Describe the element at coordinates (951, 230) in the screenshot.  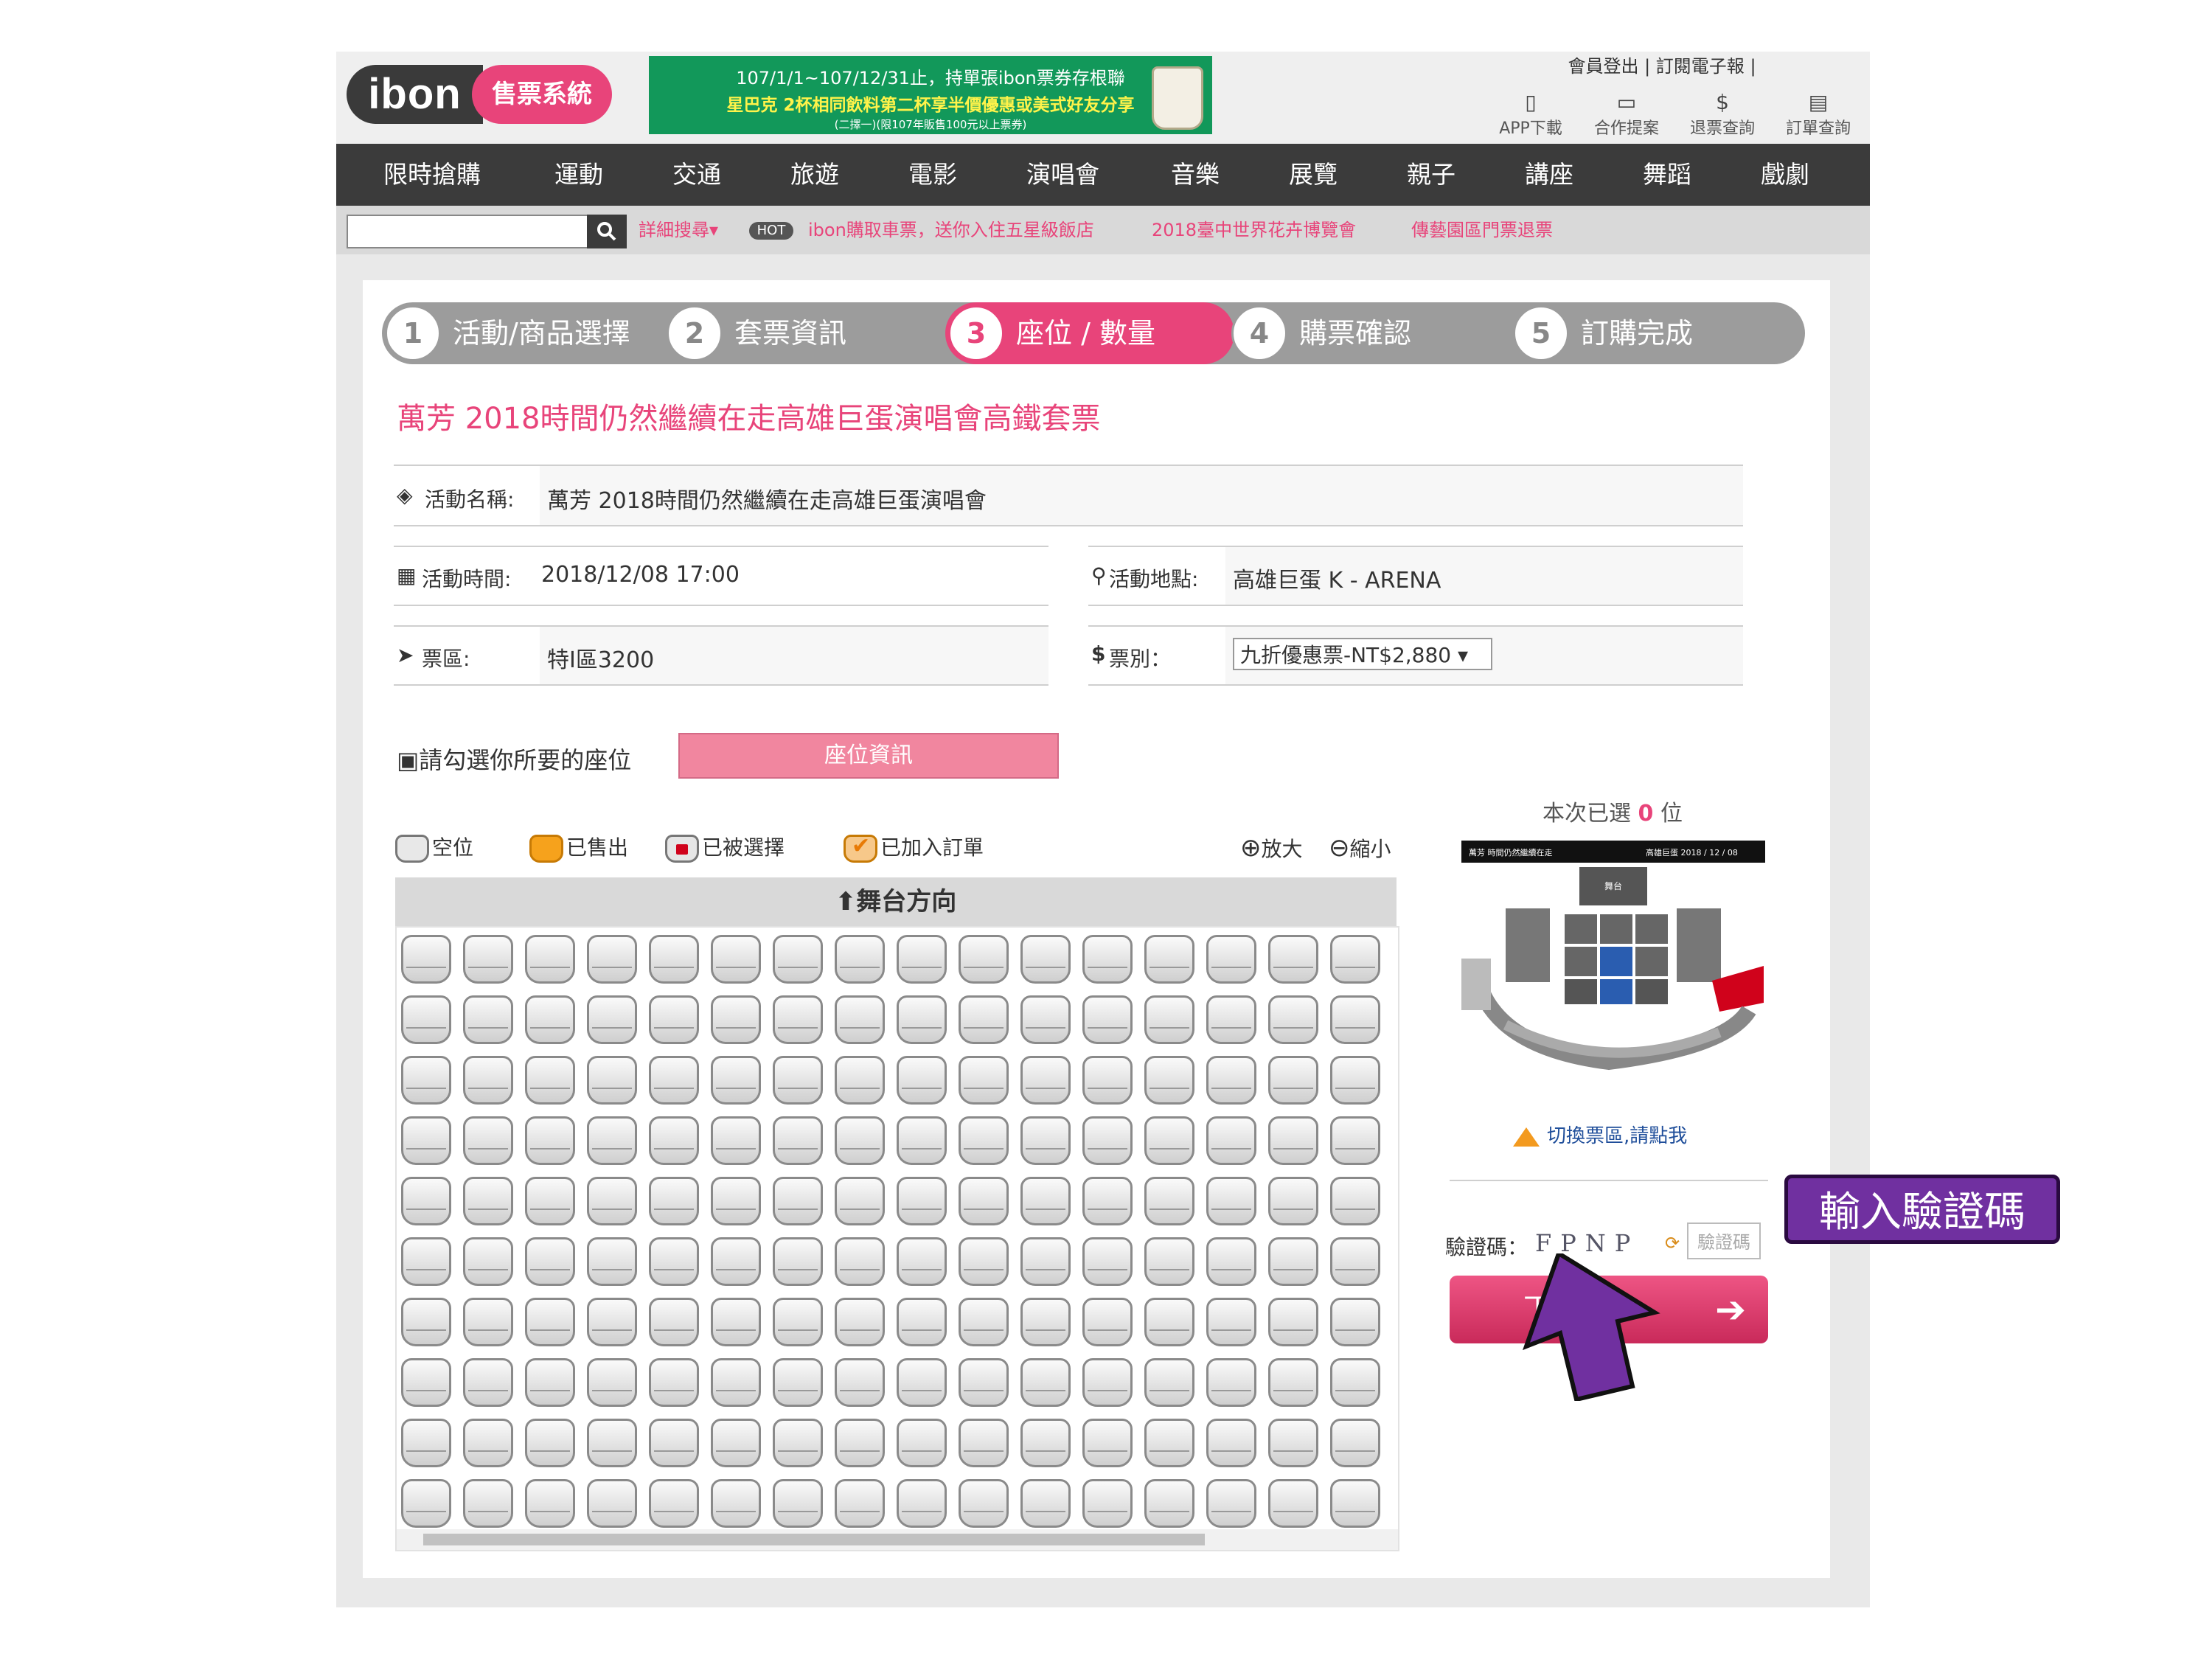
I see `hot-link: ibon購取車票，送你入住五星級飯店` at that location.